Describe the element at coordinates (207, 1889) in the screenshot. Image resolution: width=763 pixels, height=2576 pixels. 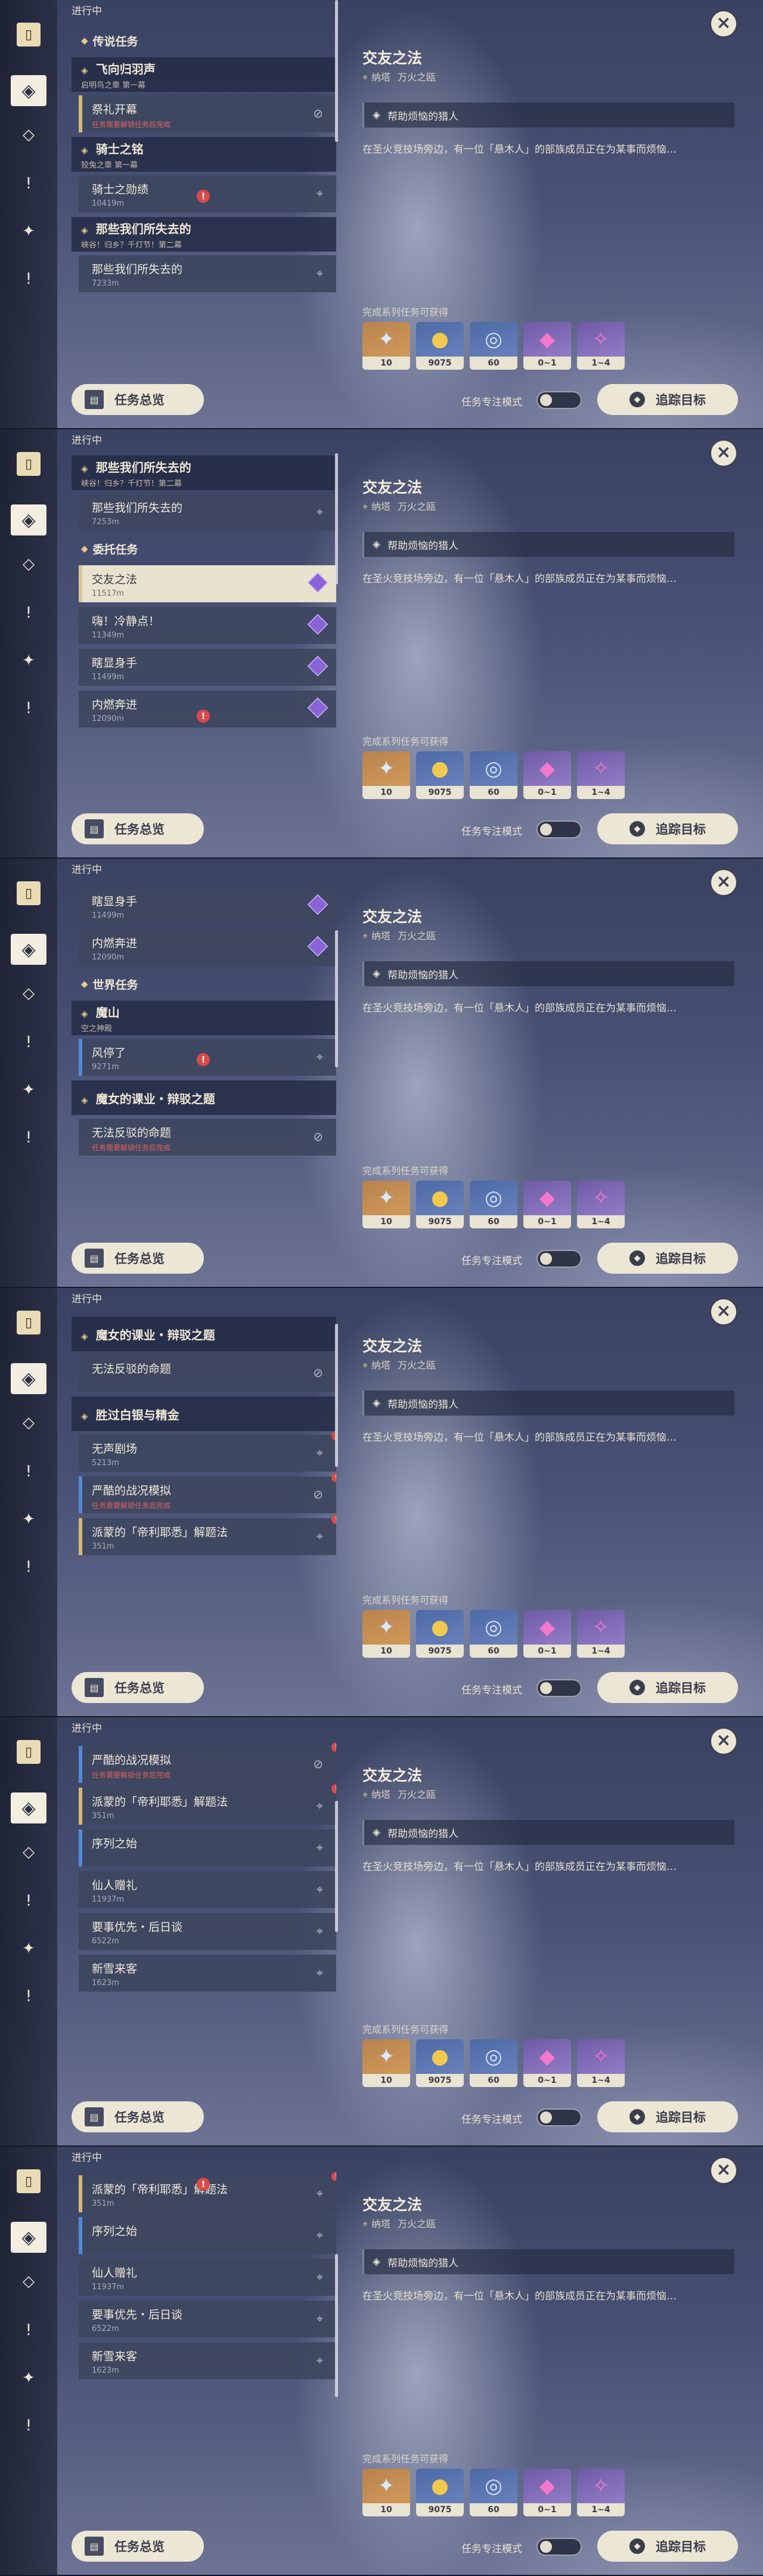
I see `quest-item: 仙人赠礼 11937m ⌖` at that location.